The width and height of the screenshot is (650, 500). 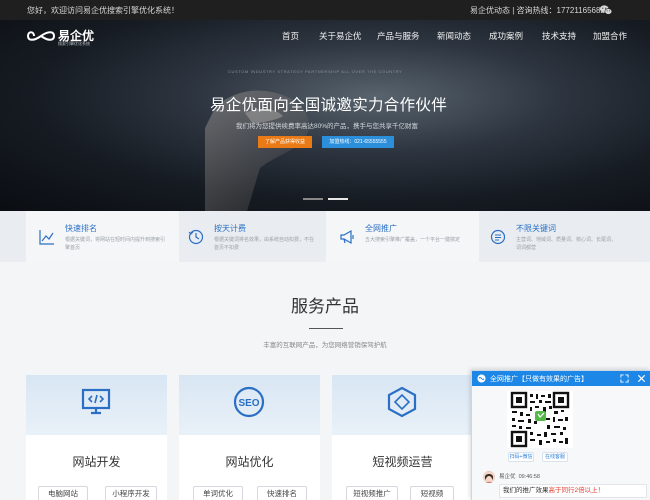 I want to click on time-cycle-icon, so click(x=196, y=237).